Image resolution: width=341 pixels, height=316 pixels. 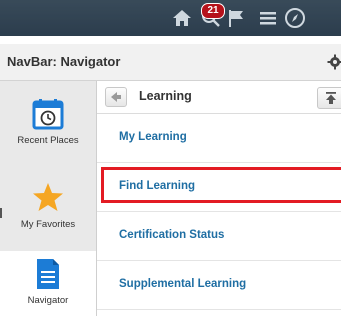 I want to click on sidebar-item-navigator: Navigator, so click(x=48, y=283).